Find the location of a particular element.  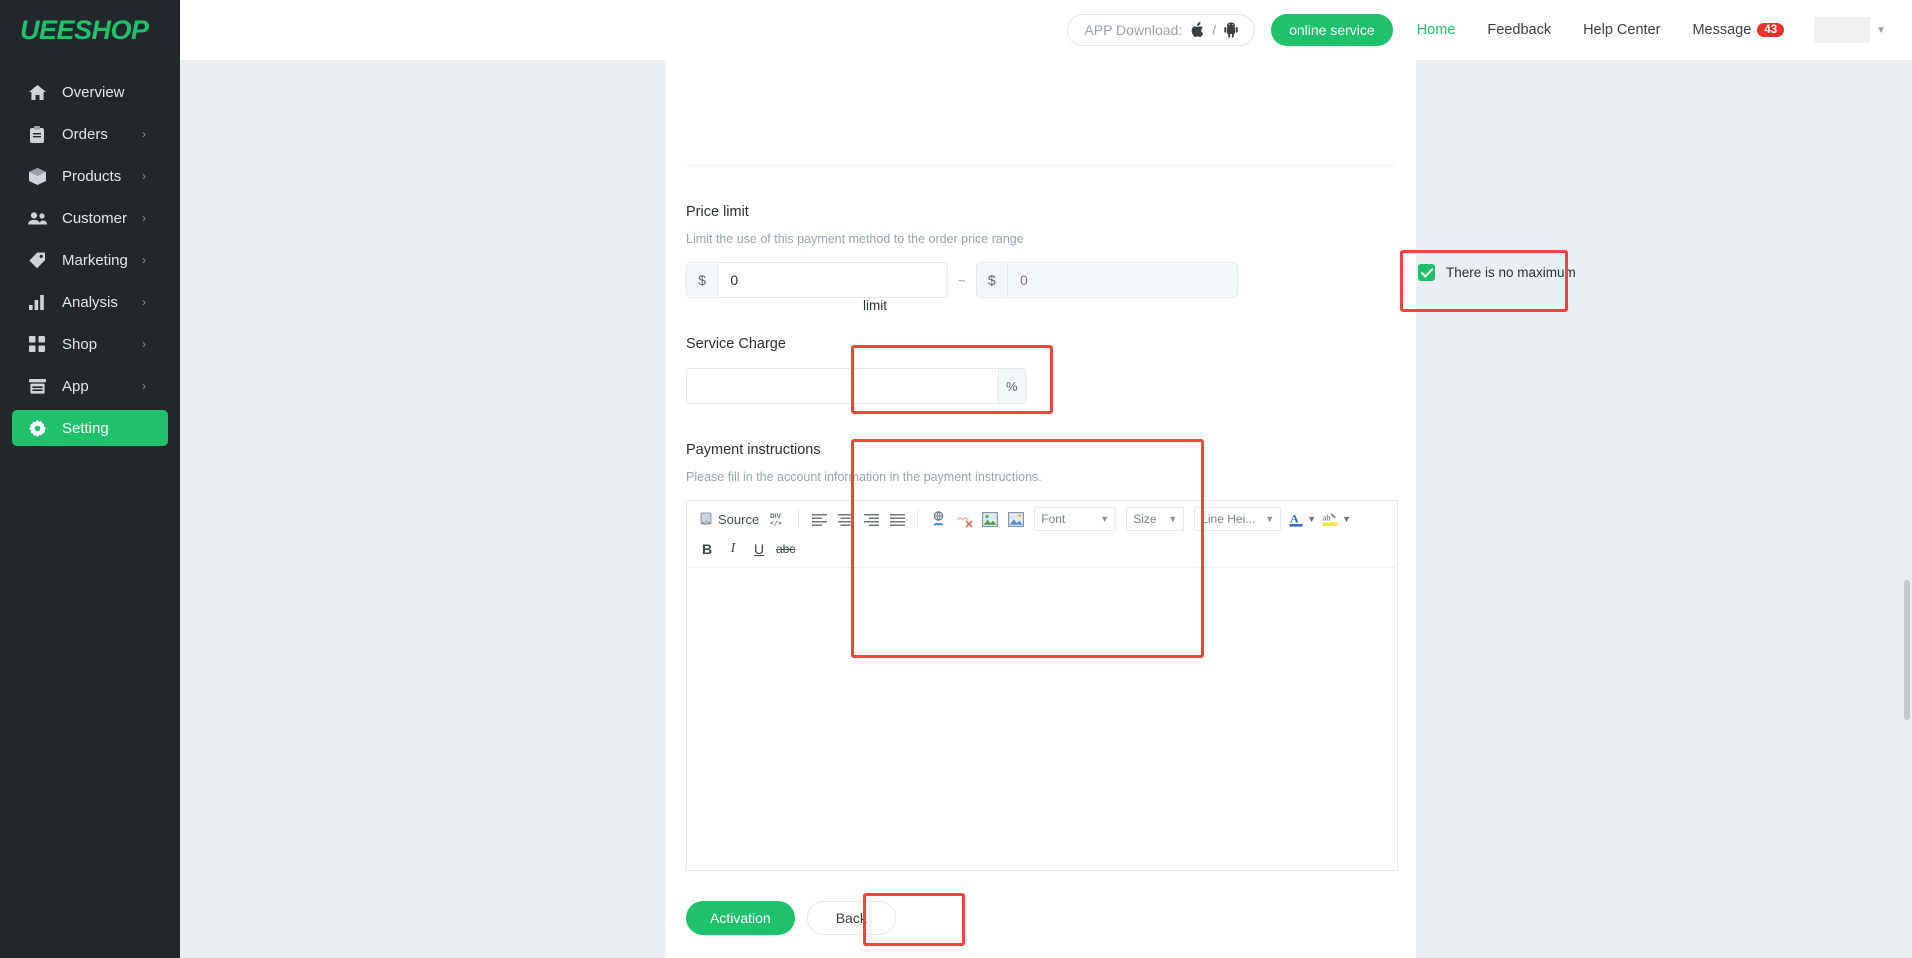

sidebar-item-orders: Orders › is located at coordinates (90, 134).